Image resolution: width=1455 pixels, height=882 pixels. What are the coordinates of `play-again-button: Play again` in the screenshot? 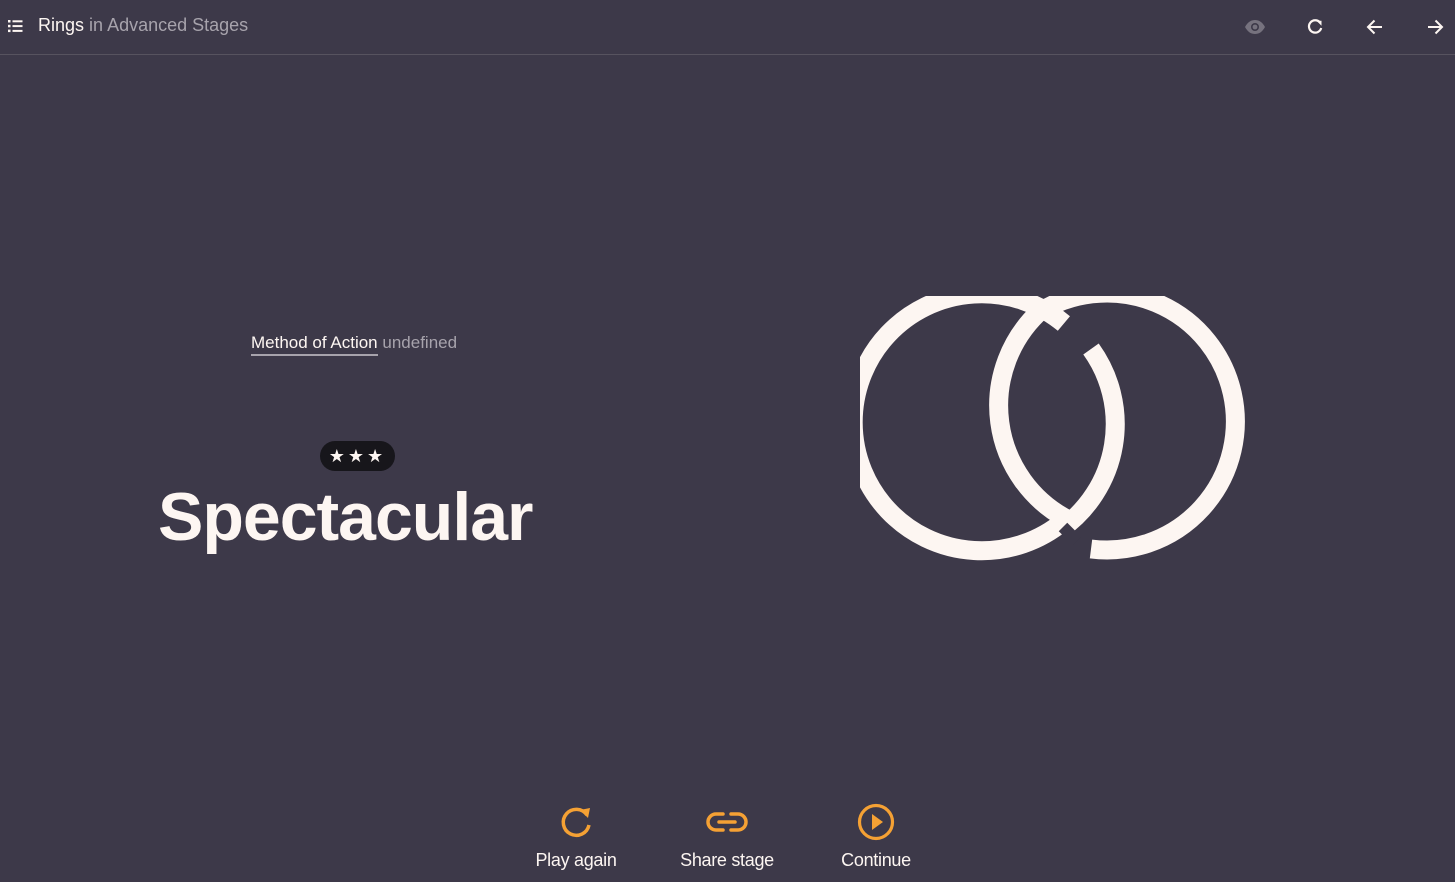 It's located at (576, 835).